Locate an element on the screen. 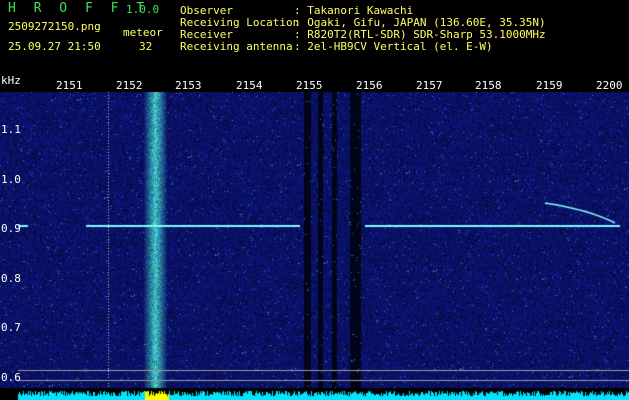  y-axis-unit: kHz is located at coordinates (11, 80).